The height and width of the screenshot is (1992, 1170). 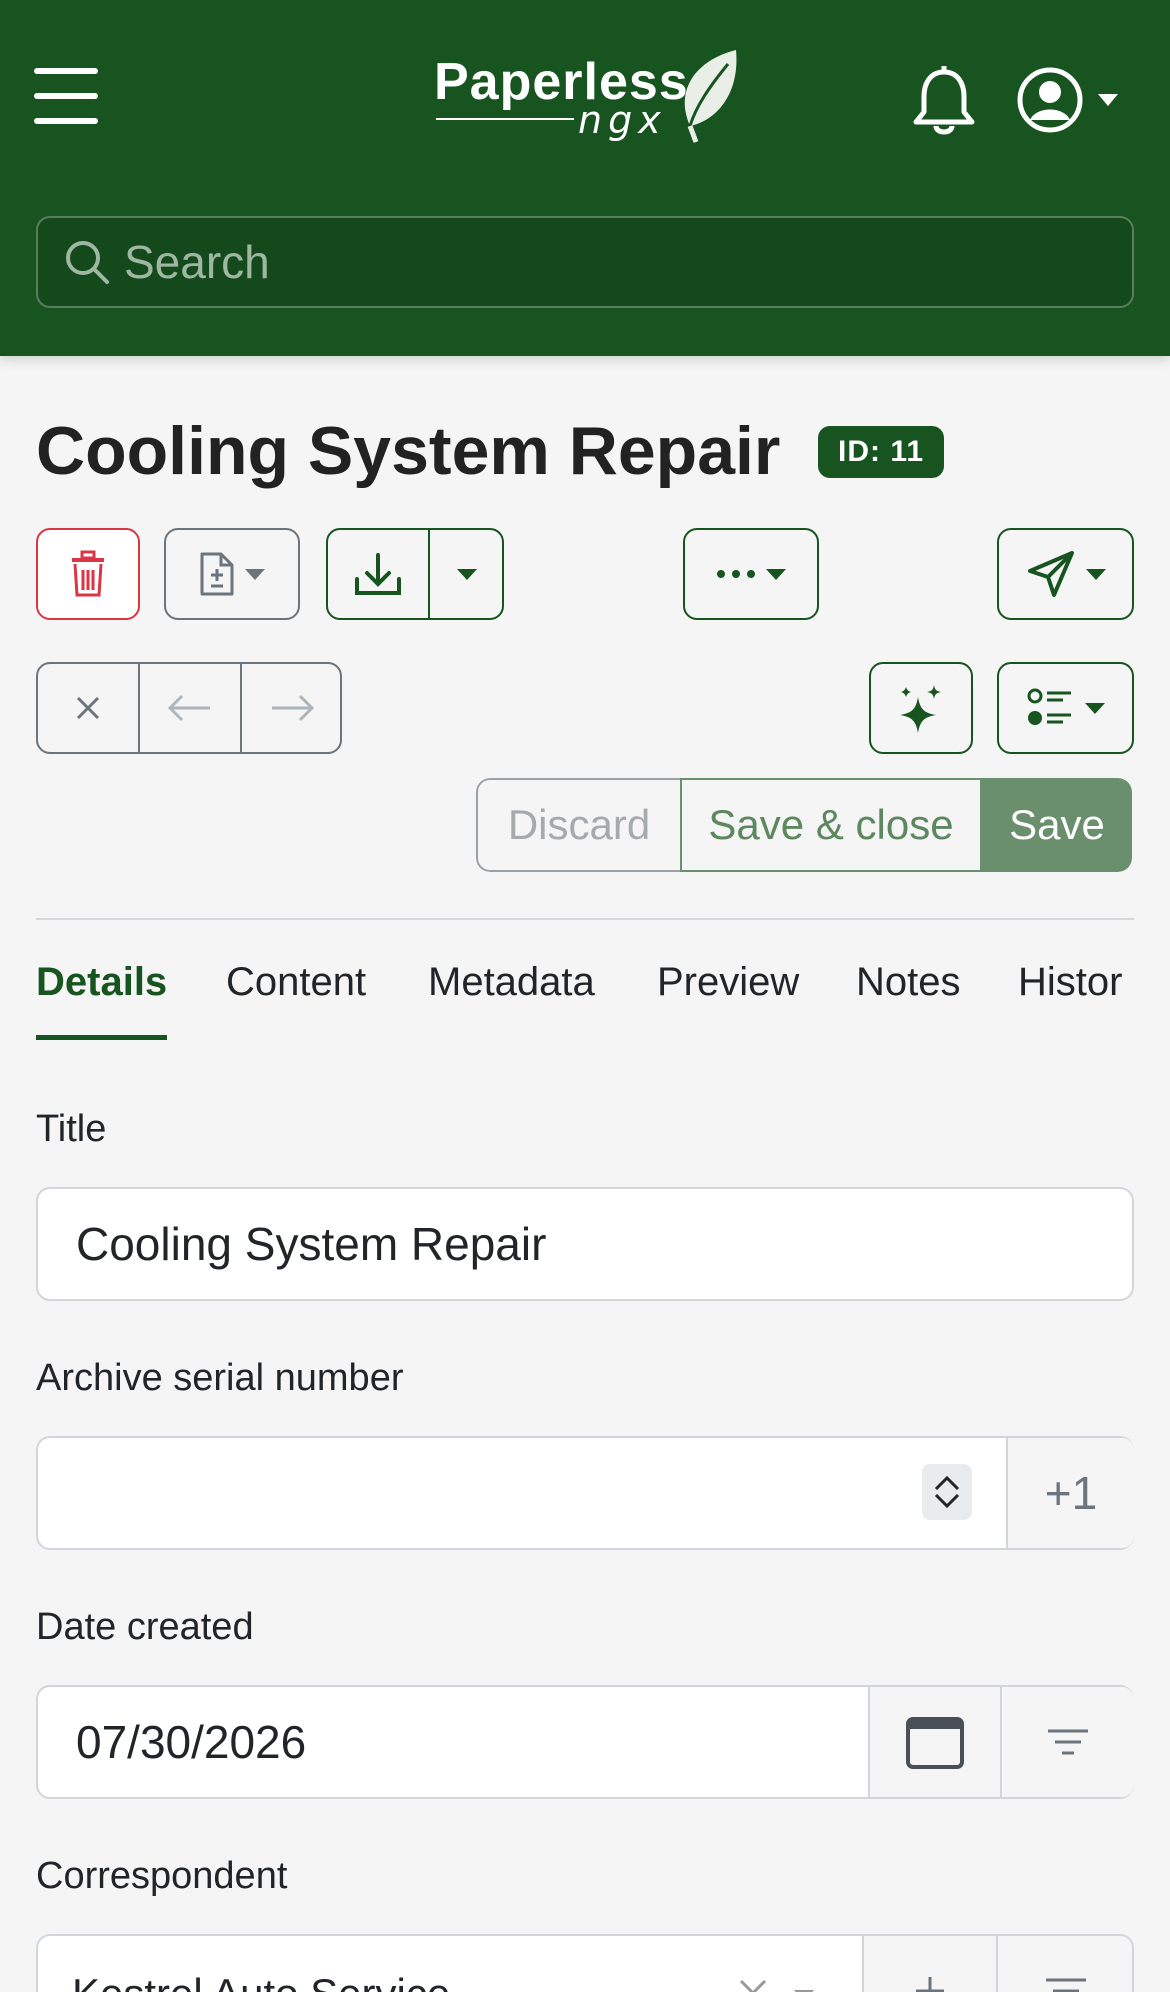 I want to click on download-options-toggle, so click(x=467, y=574).